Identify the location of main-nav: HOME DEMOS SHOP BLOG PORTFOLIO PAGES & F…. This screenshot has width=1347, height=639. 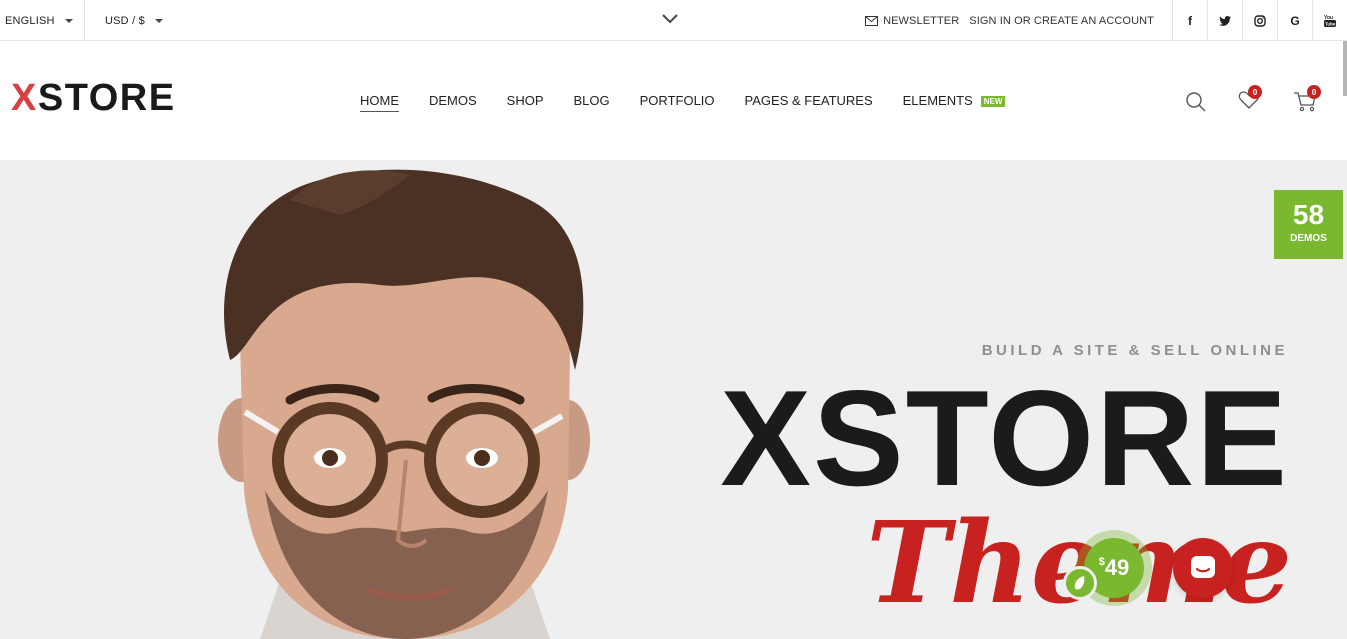
(697, 102).